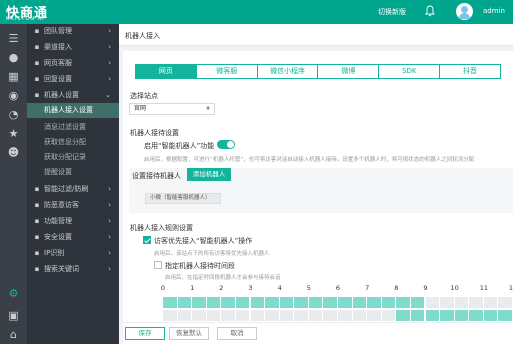 The height and width of the screenshot is (344, 513). What do you see at coordinates (37, 63) in the screenshot?
I see `page-icon: ▪` at bounding box center [37, 63].